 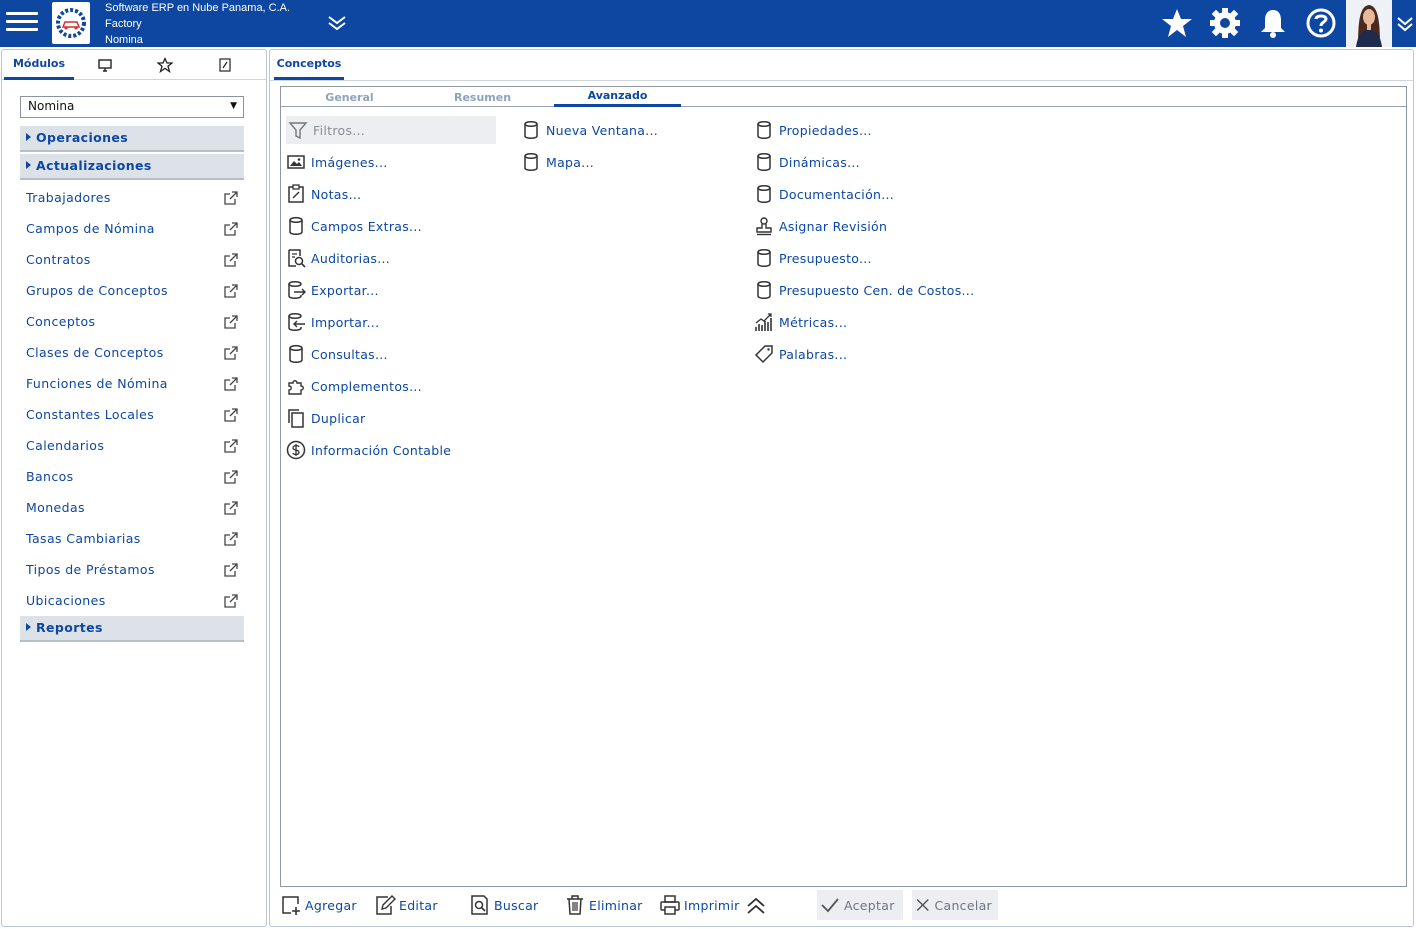 What do you see at coordinates (318, 905) in the screenshot?
I see `add-button: Agregar` at bounding box center [318, 905].